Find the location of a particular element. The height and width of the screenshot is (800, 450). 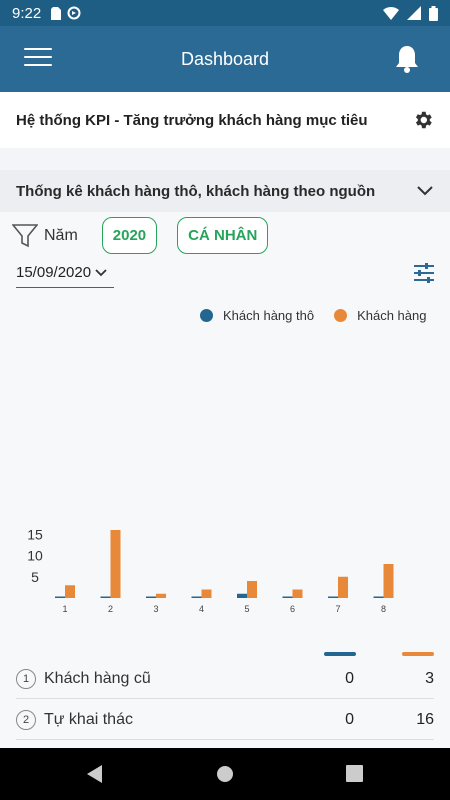

recent-apps-icon is located at coordinates (354, 773).